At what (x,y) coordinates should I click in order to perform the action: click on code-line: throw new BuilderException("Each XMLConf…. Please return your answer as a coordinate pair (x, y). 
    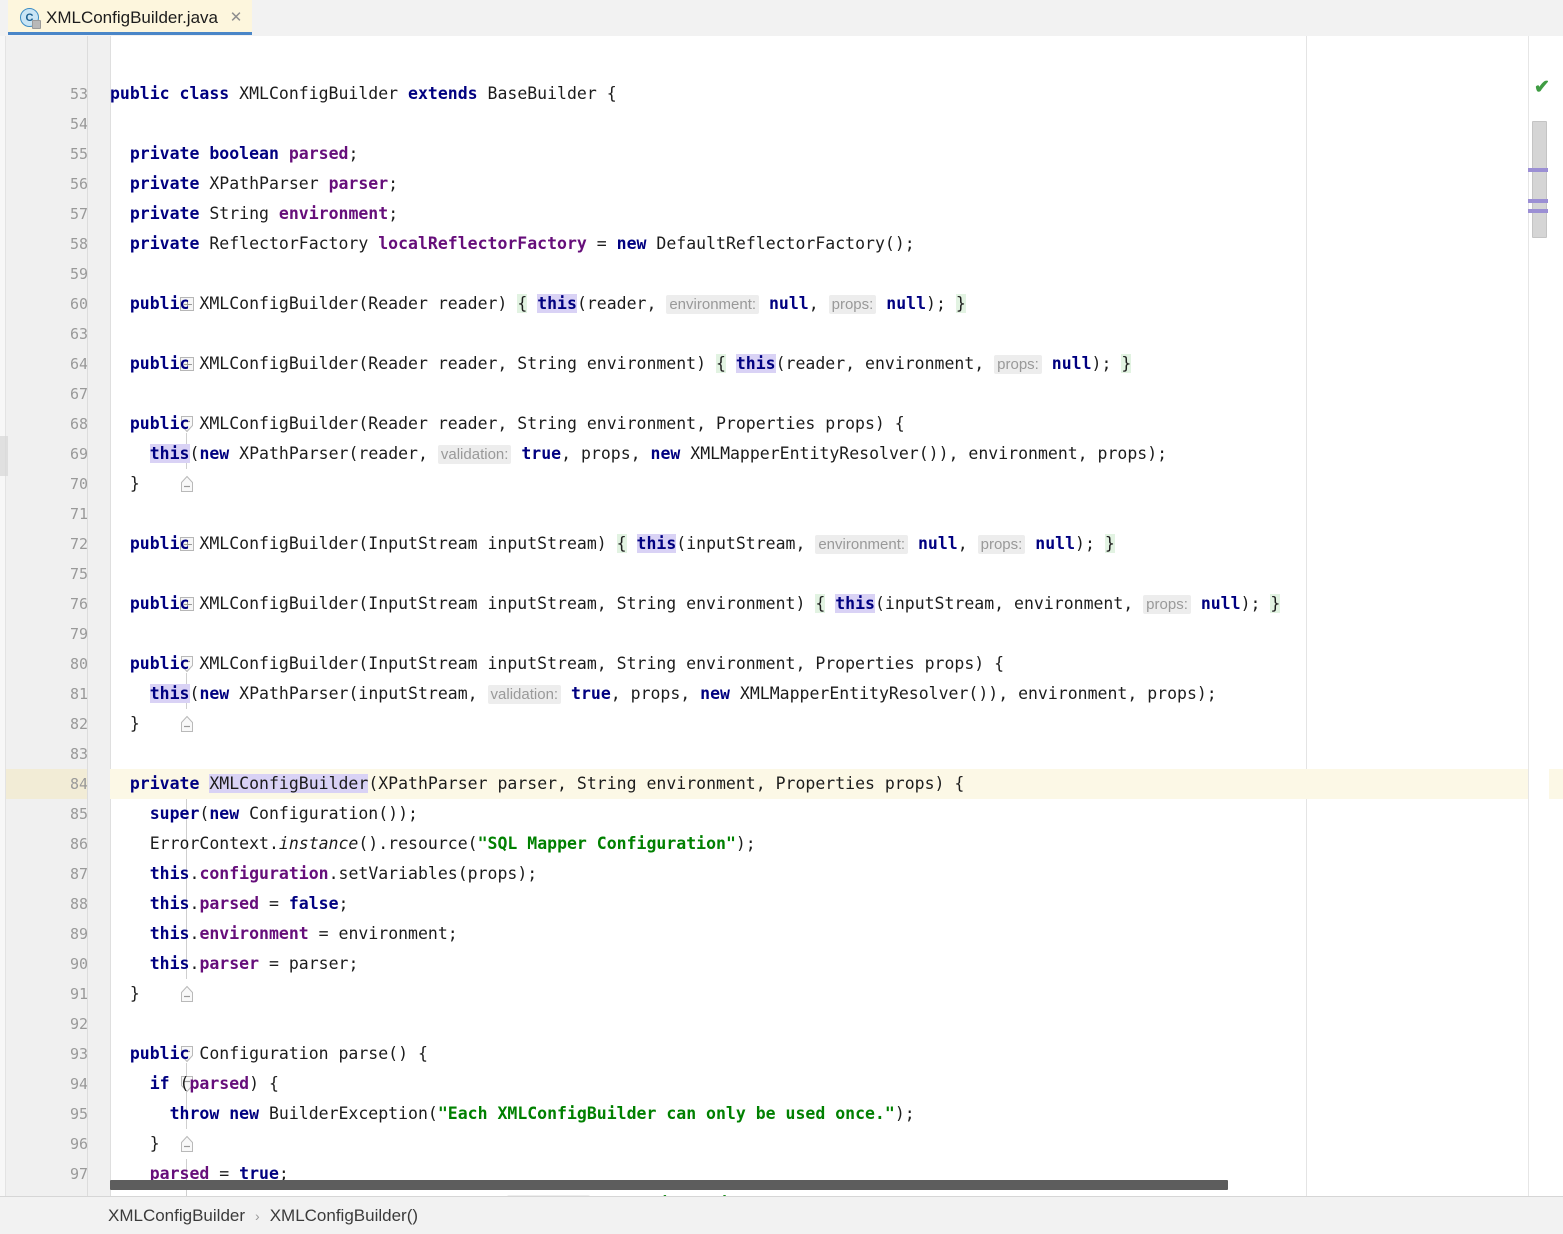
    Looking at the image, I should click on (512, 1114).